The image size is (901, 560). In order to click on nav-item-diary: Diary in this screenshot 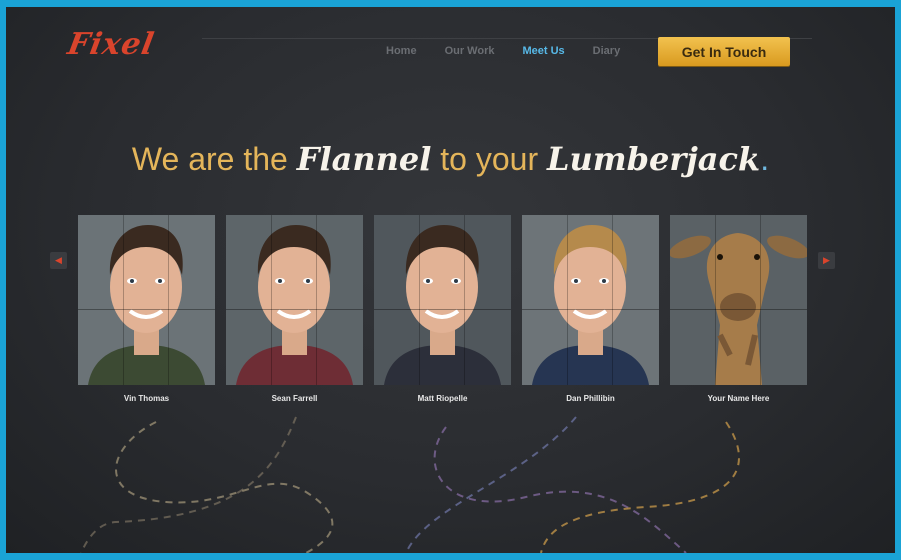, I will do `click(607, 51)`.